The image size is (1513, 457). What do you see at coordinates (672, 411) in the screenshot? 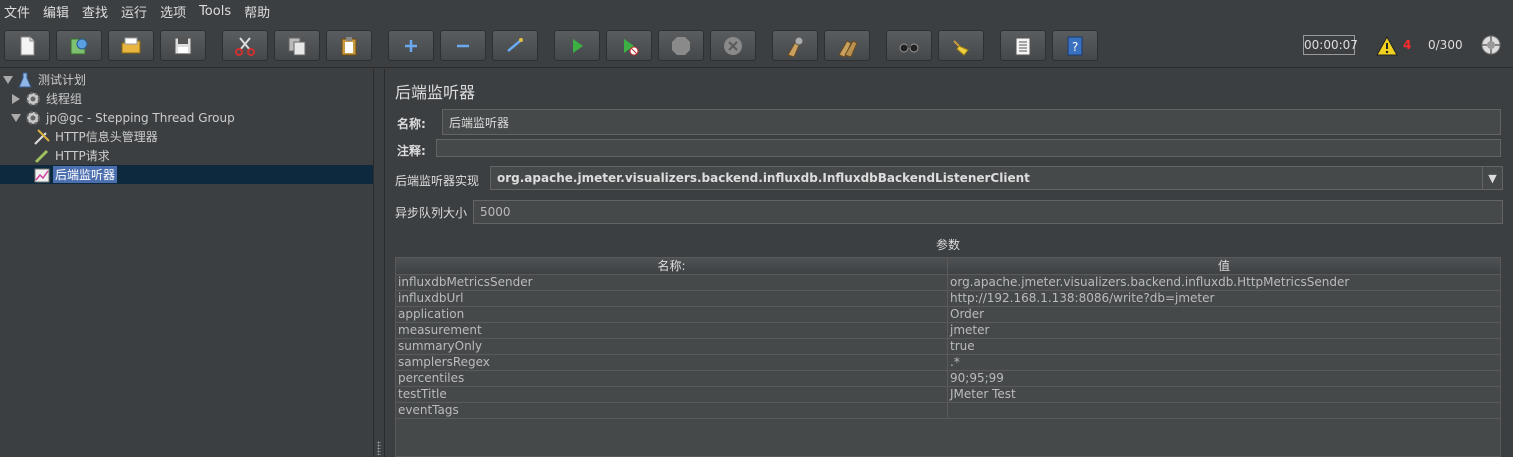
I see `param-name-cell: eventTags` at bounding box center [672, 411].